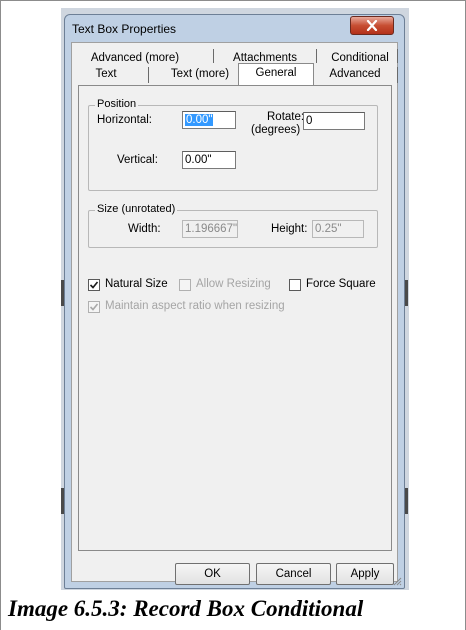 Image resolution: width=466 pixels, height=630 pixels. I want to click on maintain-aspect-label: Maintain aspect ratio when resizing, so click(195, 306).